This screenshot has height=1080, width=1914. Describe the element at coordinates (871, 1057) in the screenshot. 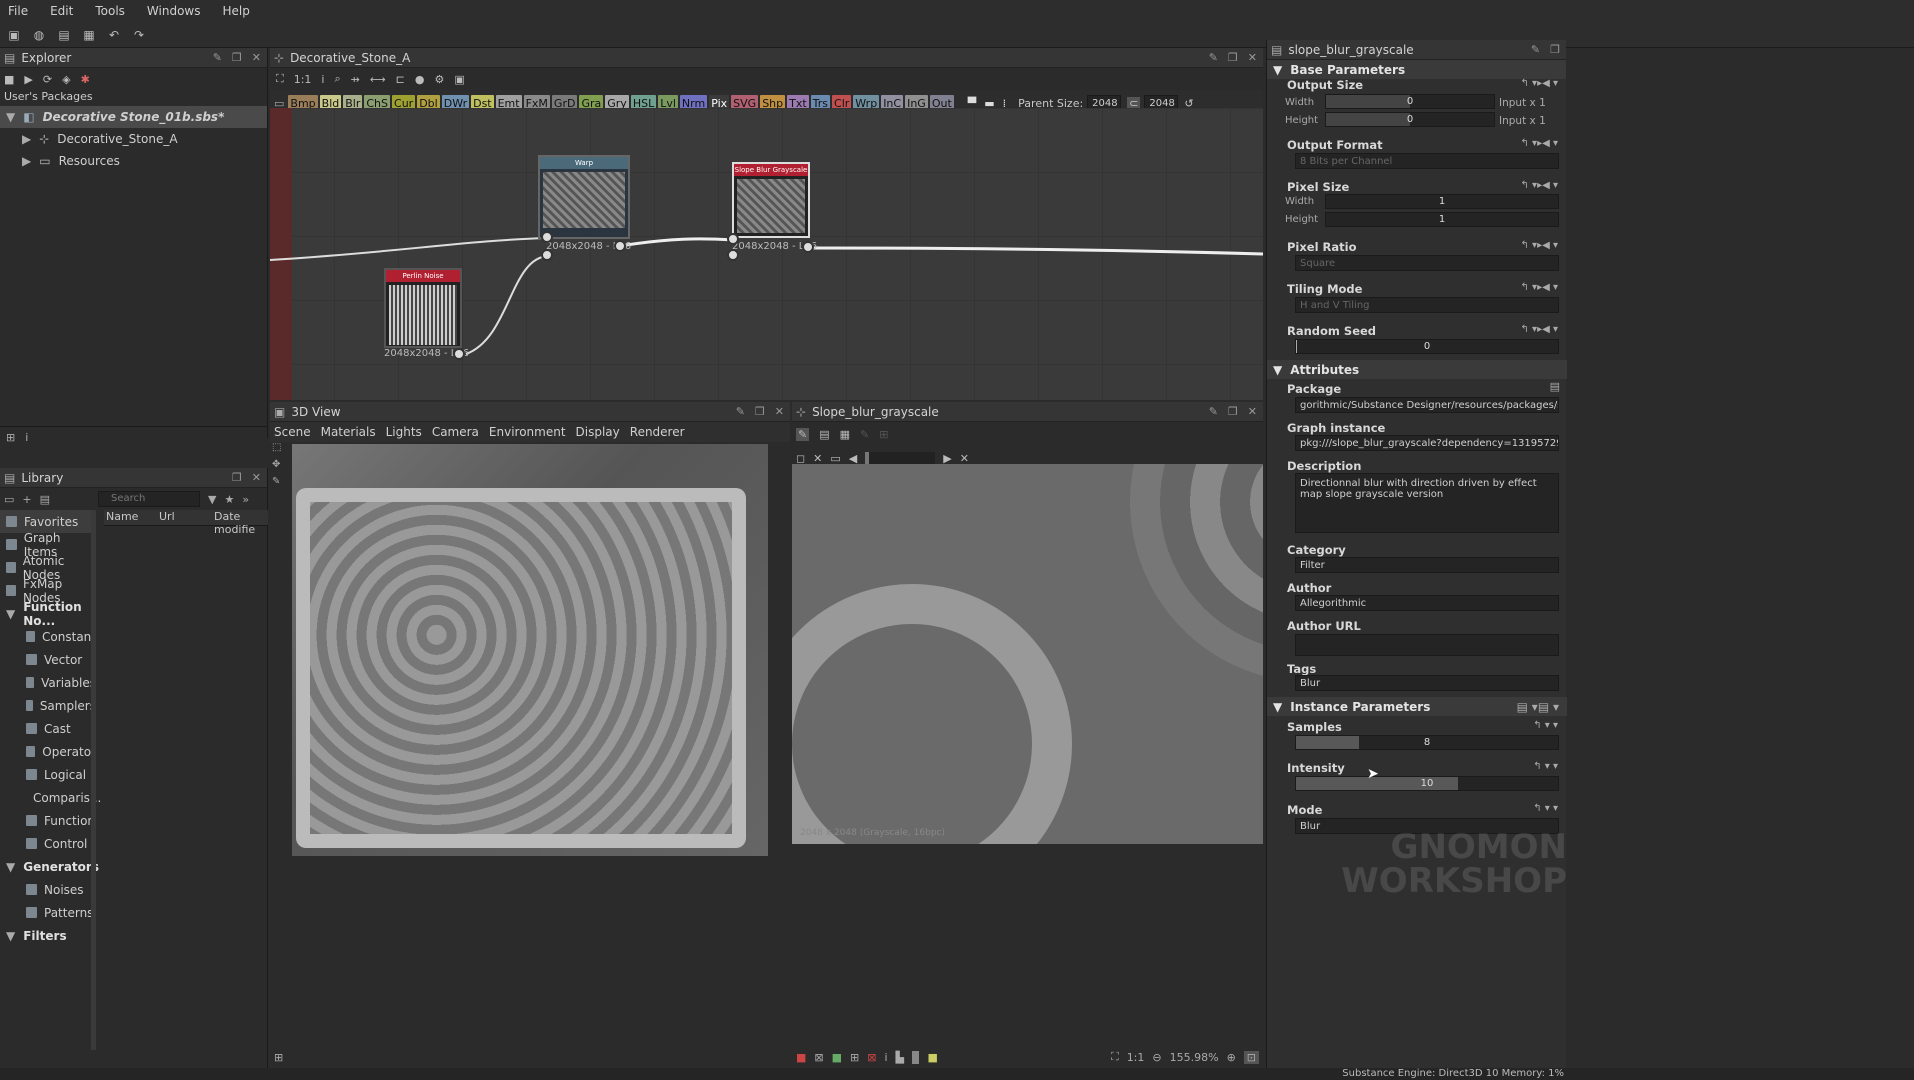

I see `checker-icon: ⊠` at that location.